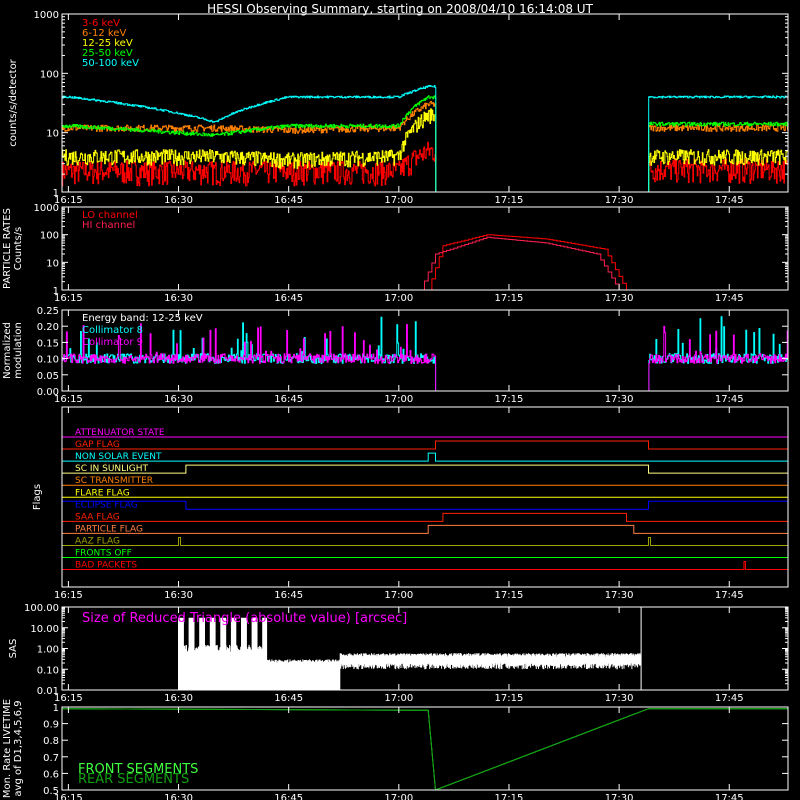  What do you see at coordinates (729, 200) in the screenshot?
I see `countrates-xtick-label: 17:45` at bounding box center [729, 200].